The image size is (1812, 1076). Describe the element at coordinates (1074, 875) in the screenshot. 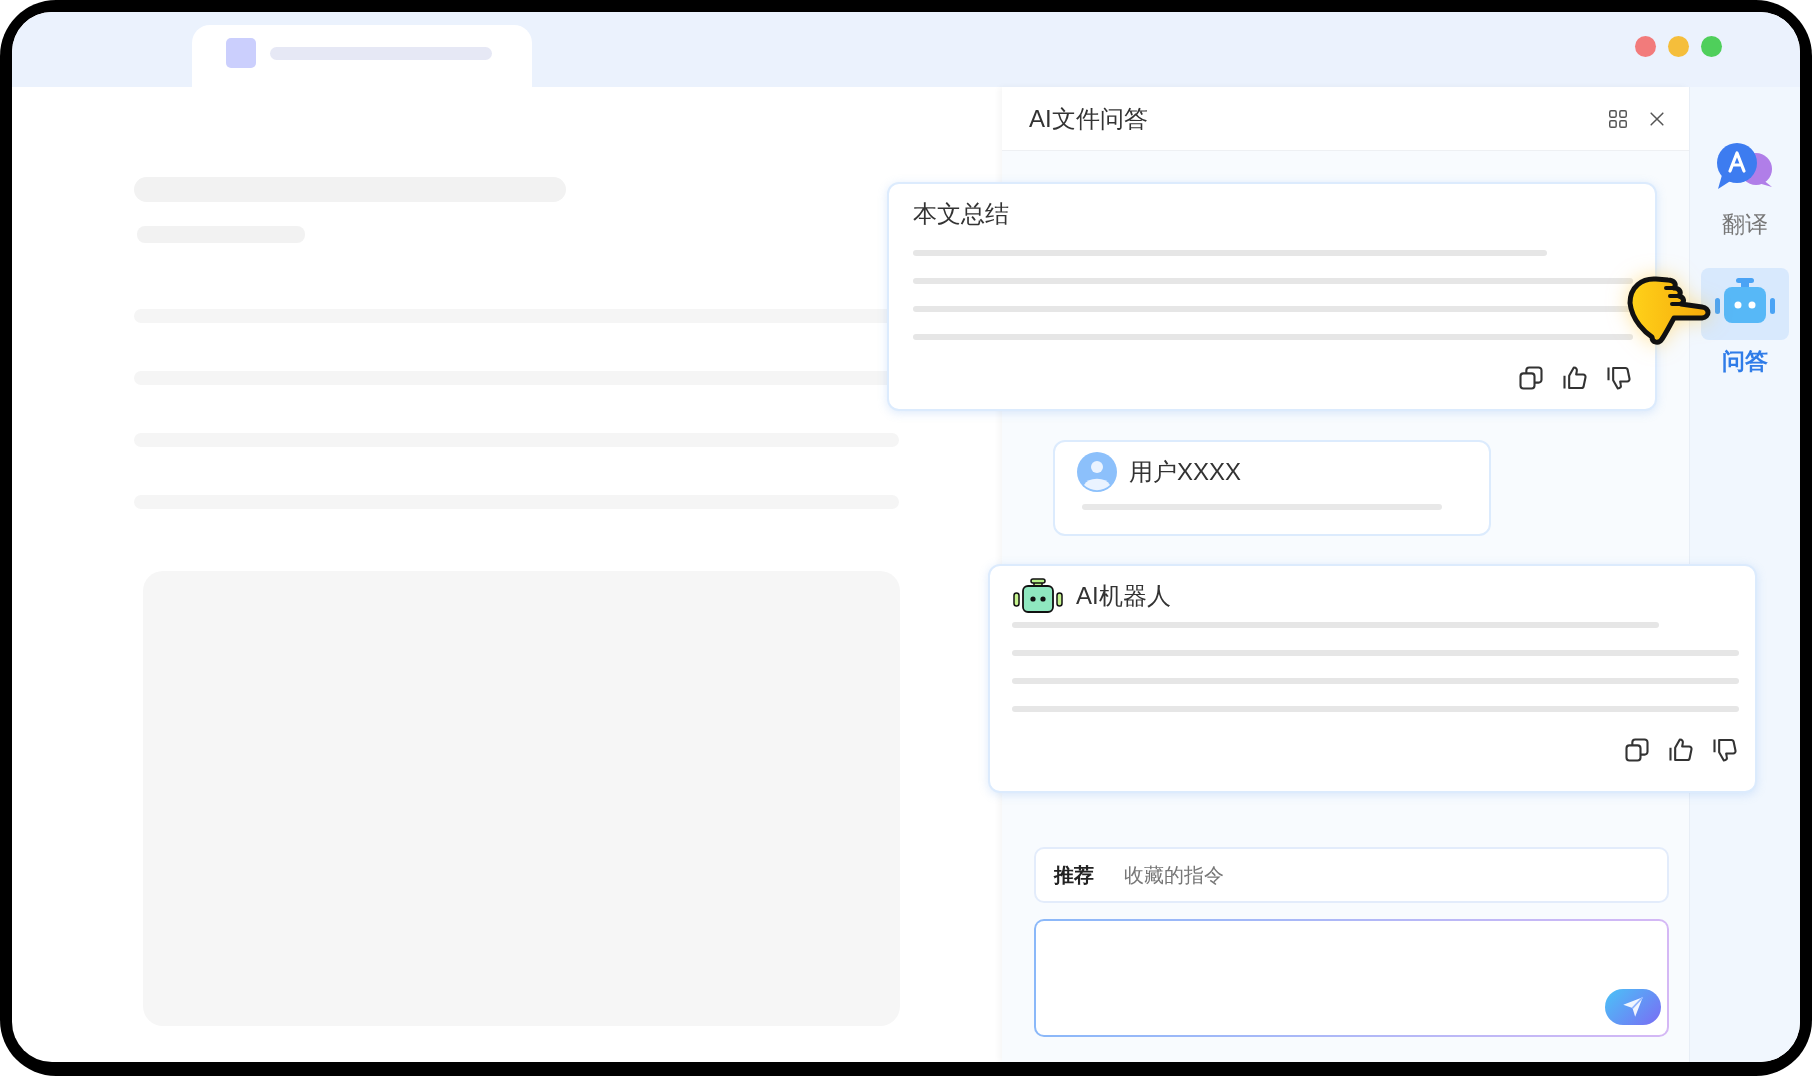

I see `command-tab: 推荐` at that location.